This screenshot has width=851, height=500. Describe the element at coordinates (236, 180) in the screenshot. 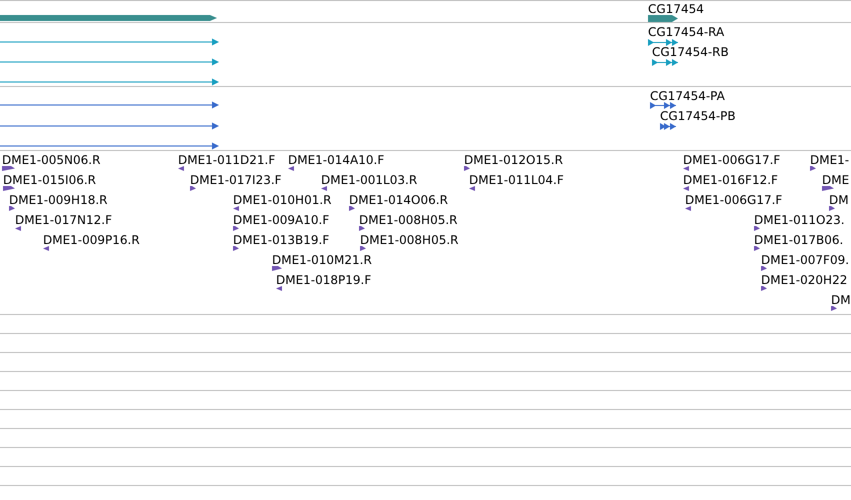

I see `feature-label: DME1-017I23.F` at that location.